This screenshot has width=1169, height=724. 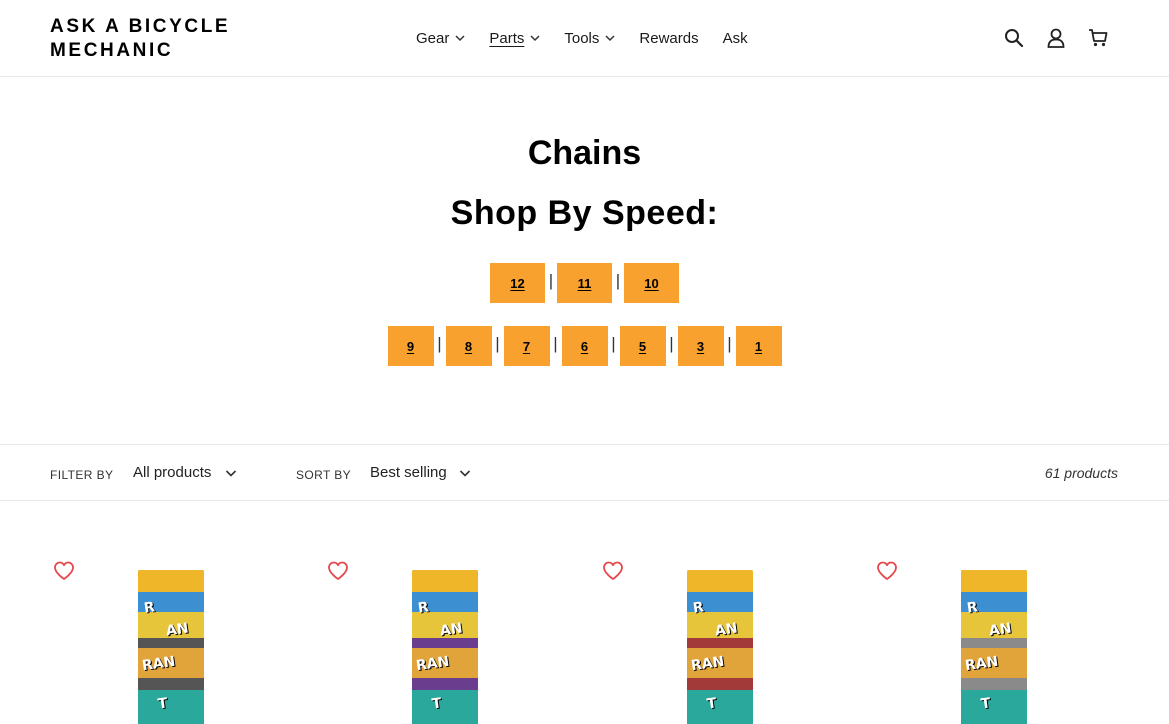 What do you see at coordinates (468, 346) in the screenshot?
I see `speed-button-8: 8` at bounding box center [468, 346].